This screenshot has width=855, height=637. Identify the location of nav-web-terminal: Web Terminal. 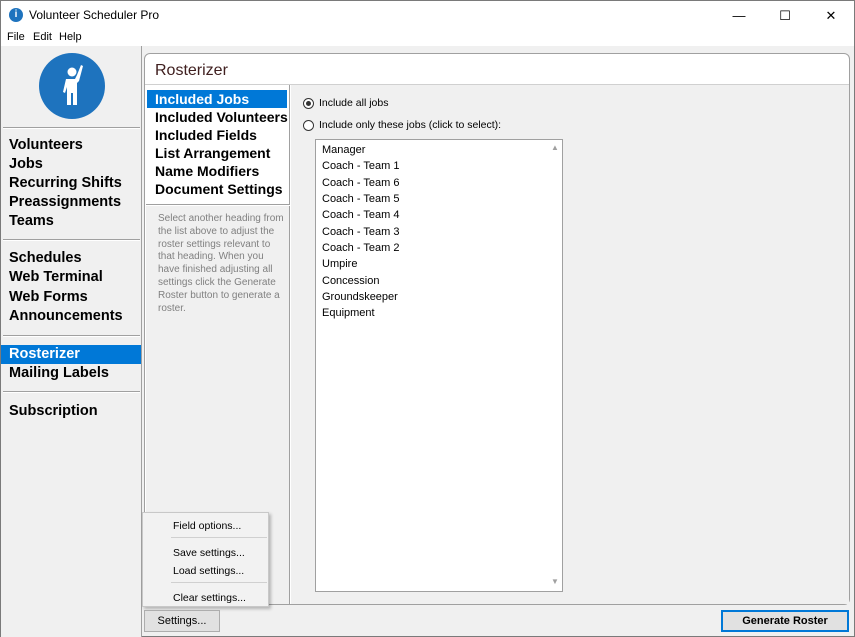
(71, 277).